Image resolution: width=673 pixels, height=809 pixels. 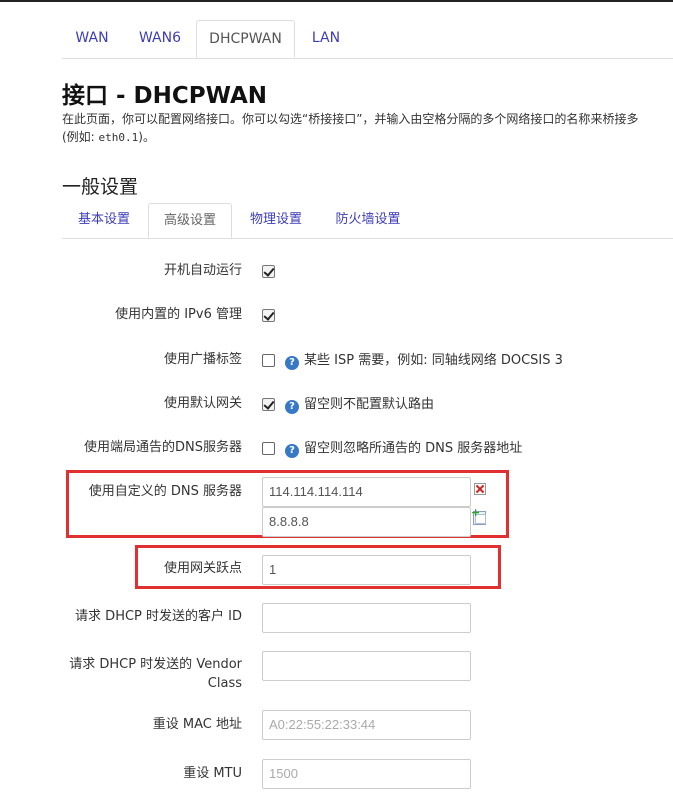 I want to click on tab-dhcpwan: DHCPWAN, so click(x=245, y=39).